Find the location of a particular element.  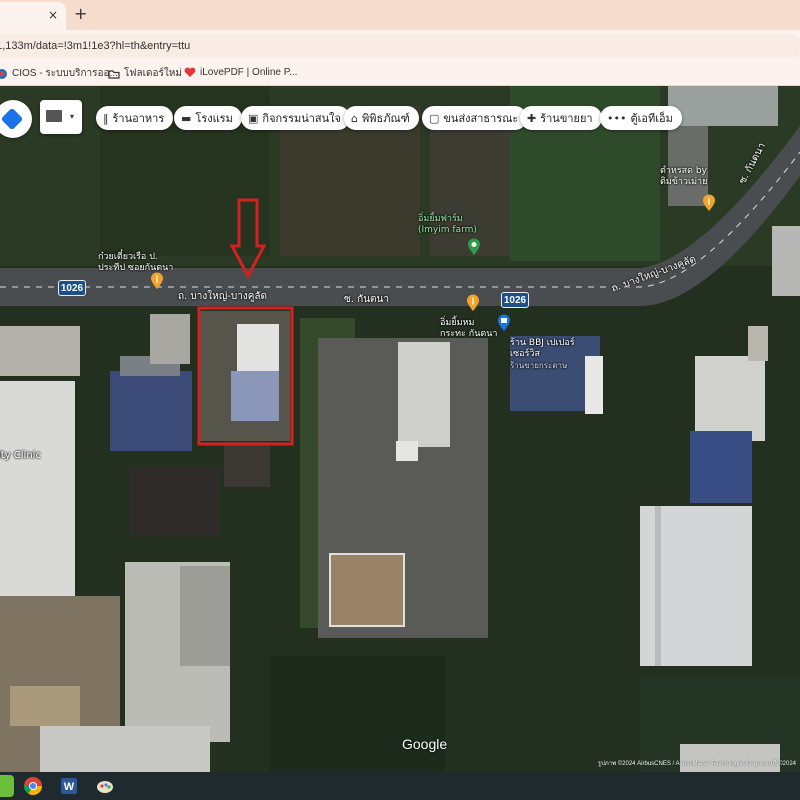

close-tab-icon: × is located at coordinates (53, 15).